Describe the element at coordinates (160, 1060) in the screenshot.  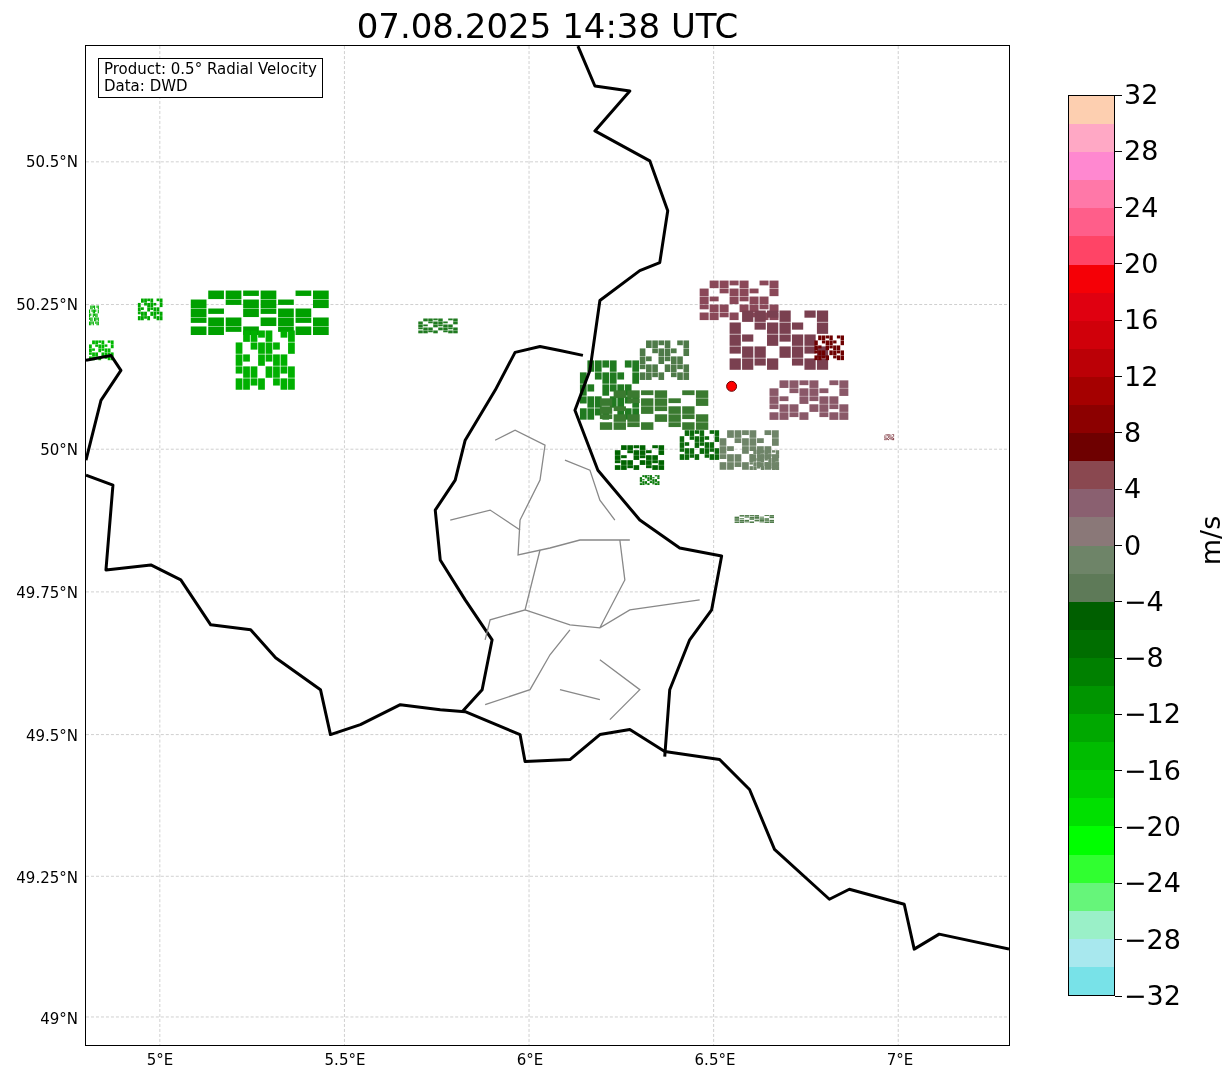
I see `longitude-label: 5°E` at that location.